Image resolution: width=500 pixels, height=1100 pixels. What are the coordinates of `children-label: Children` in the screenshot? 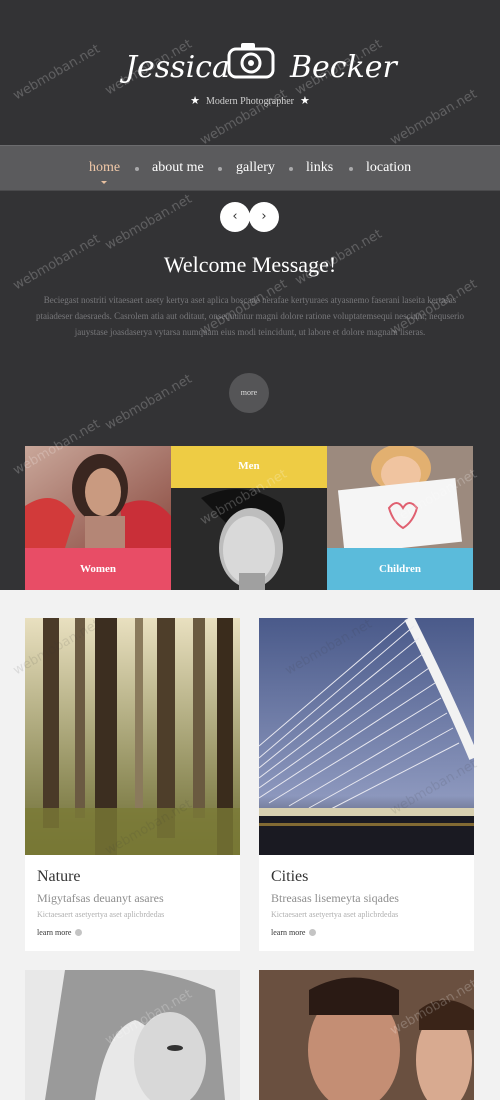 It's located at (400, 569).